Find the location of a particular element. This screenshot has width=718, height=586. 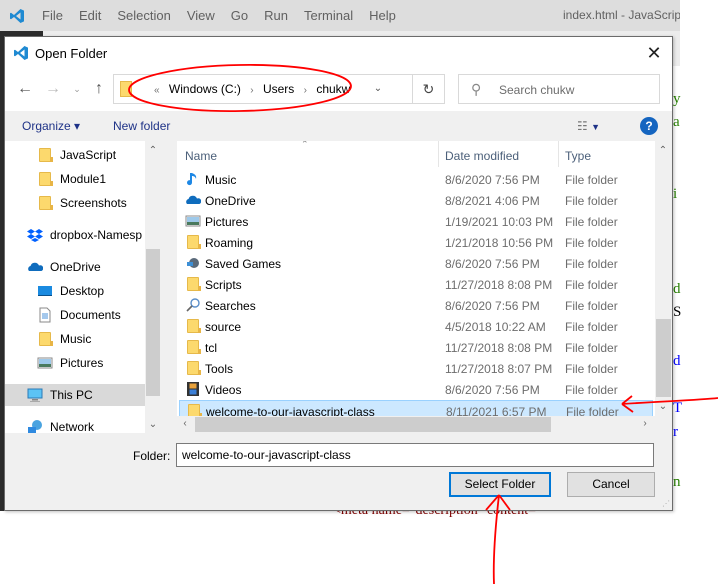

nav-item-javascript: JavaScript is located at coordinates (75, 155).